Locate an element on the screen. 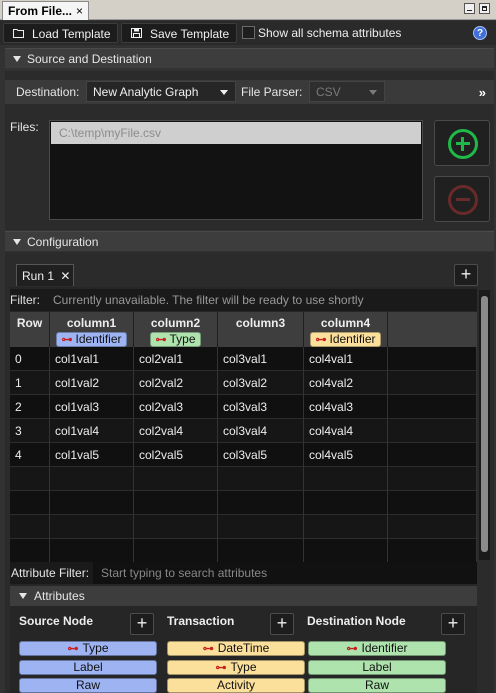  column-header: column2 ⊶ Type is located at coordinates (176, 329).